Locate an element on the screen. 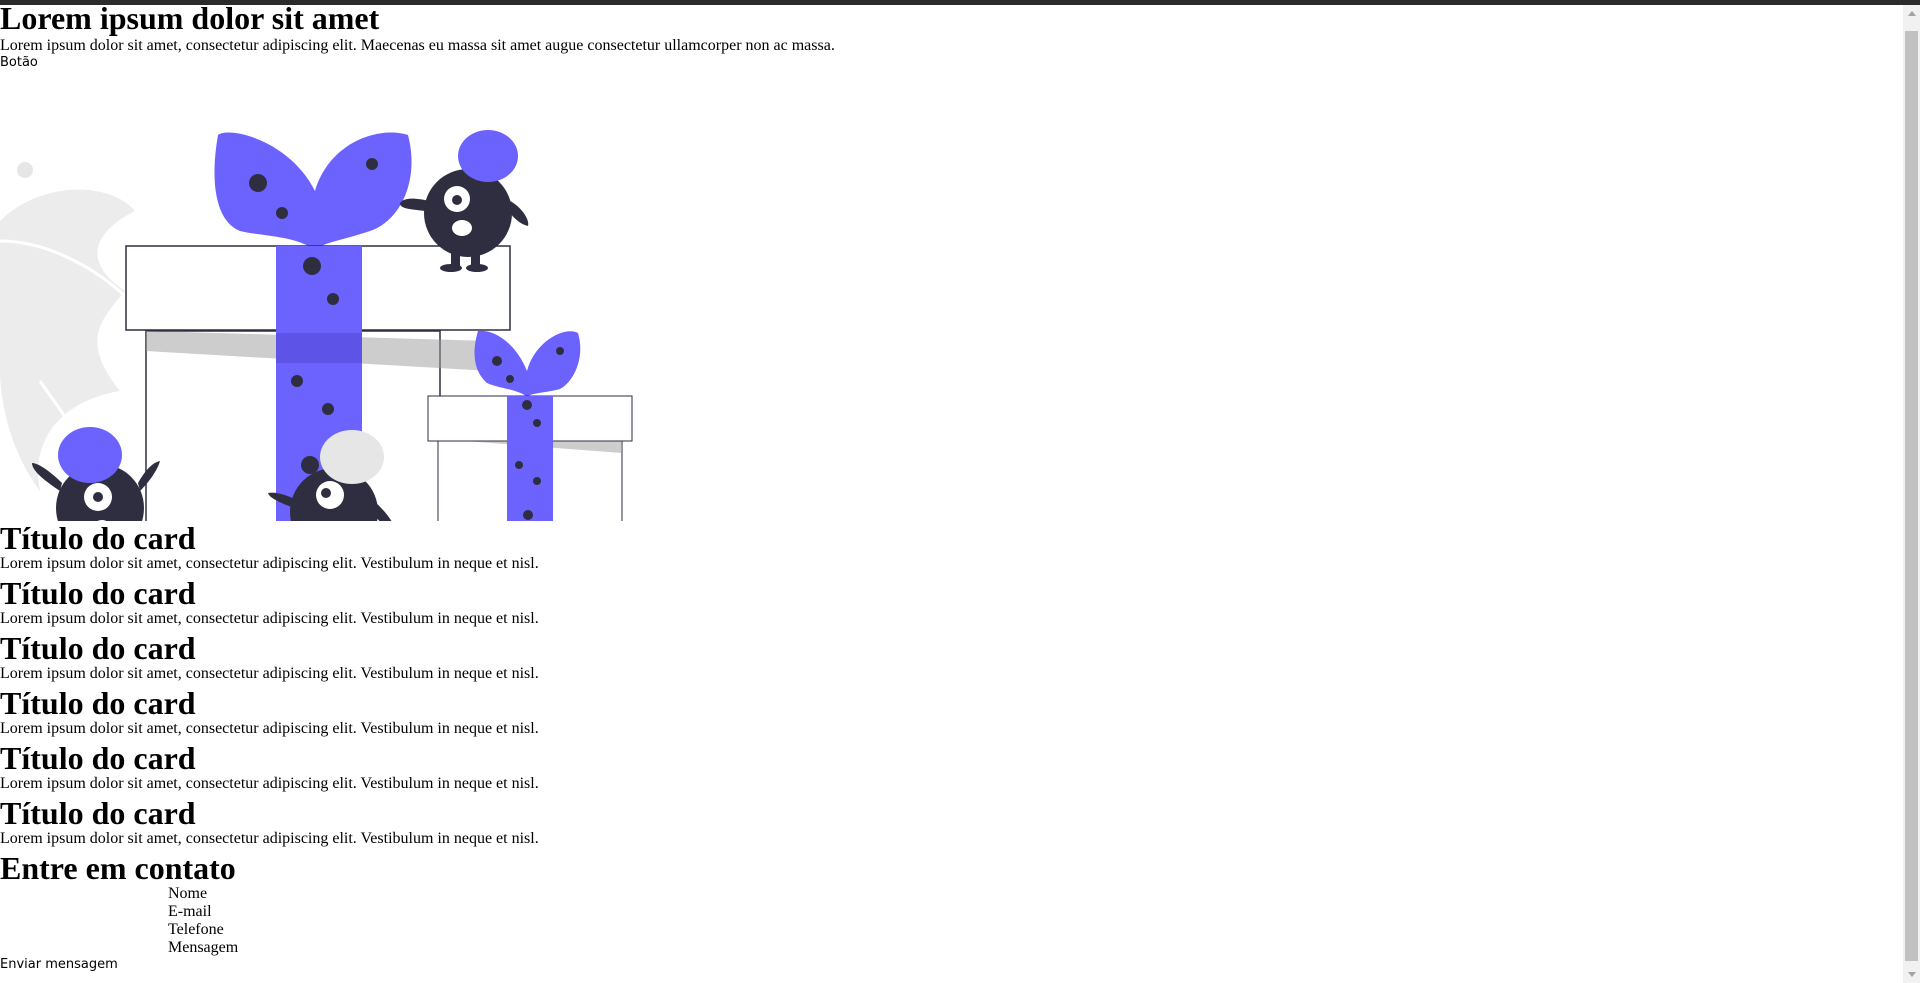 The width and height of the screenshot is (1920, 983). phone-field-label: Telefone is located at coordinates (1035, 930).